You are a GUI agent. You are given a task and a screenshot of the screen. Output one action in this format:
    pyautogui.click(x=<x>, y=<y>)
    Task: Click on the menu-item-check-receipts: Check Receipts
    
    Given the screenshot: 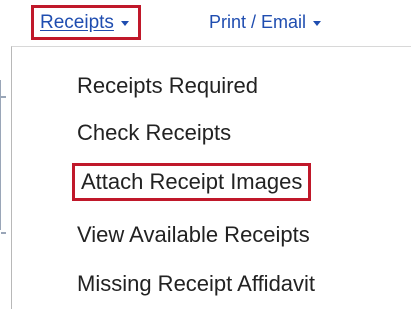 What is the action you would take?
    pyautogui.click(x=154, y=133)
    